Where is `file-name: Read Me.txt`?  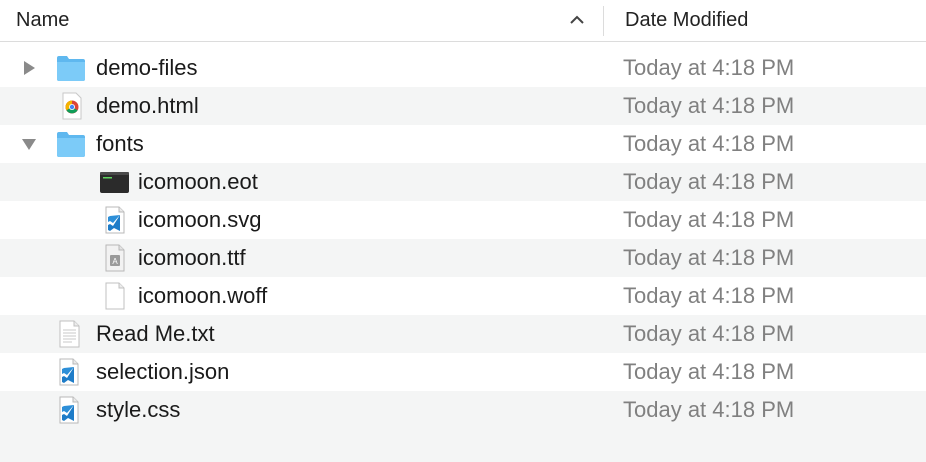
file-name: Read Me.txt is located at coordinates (155, 333).